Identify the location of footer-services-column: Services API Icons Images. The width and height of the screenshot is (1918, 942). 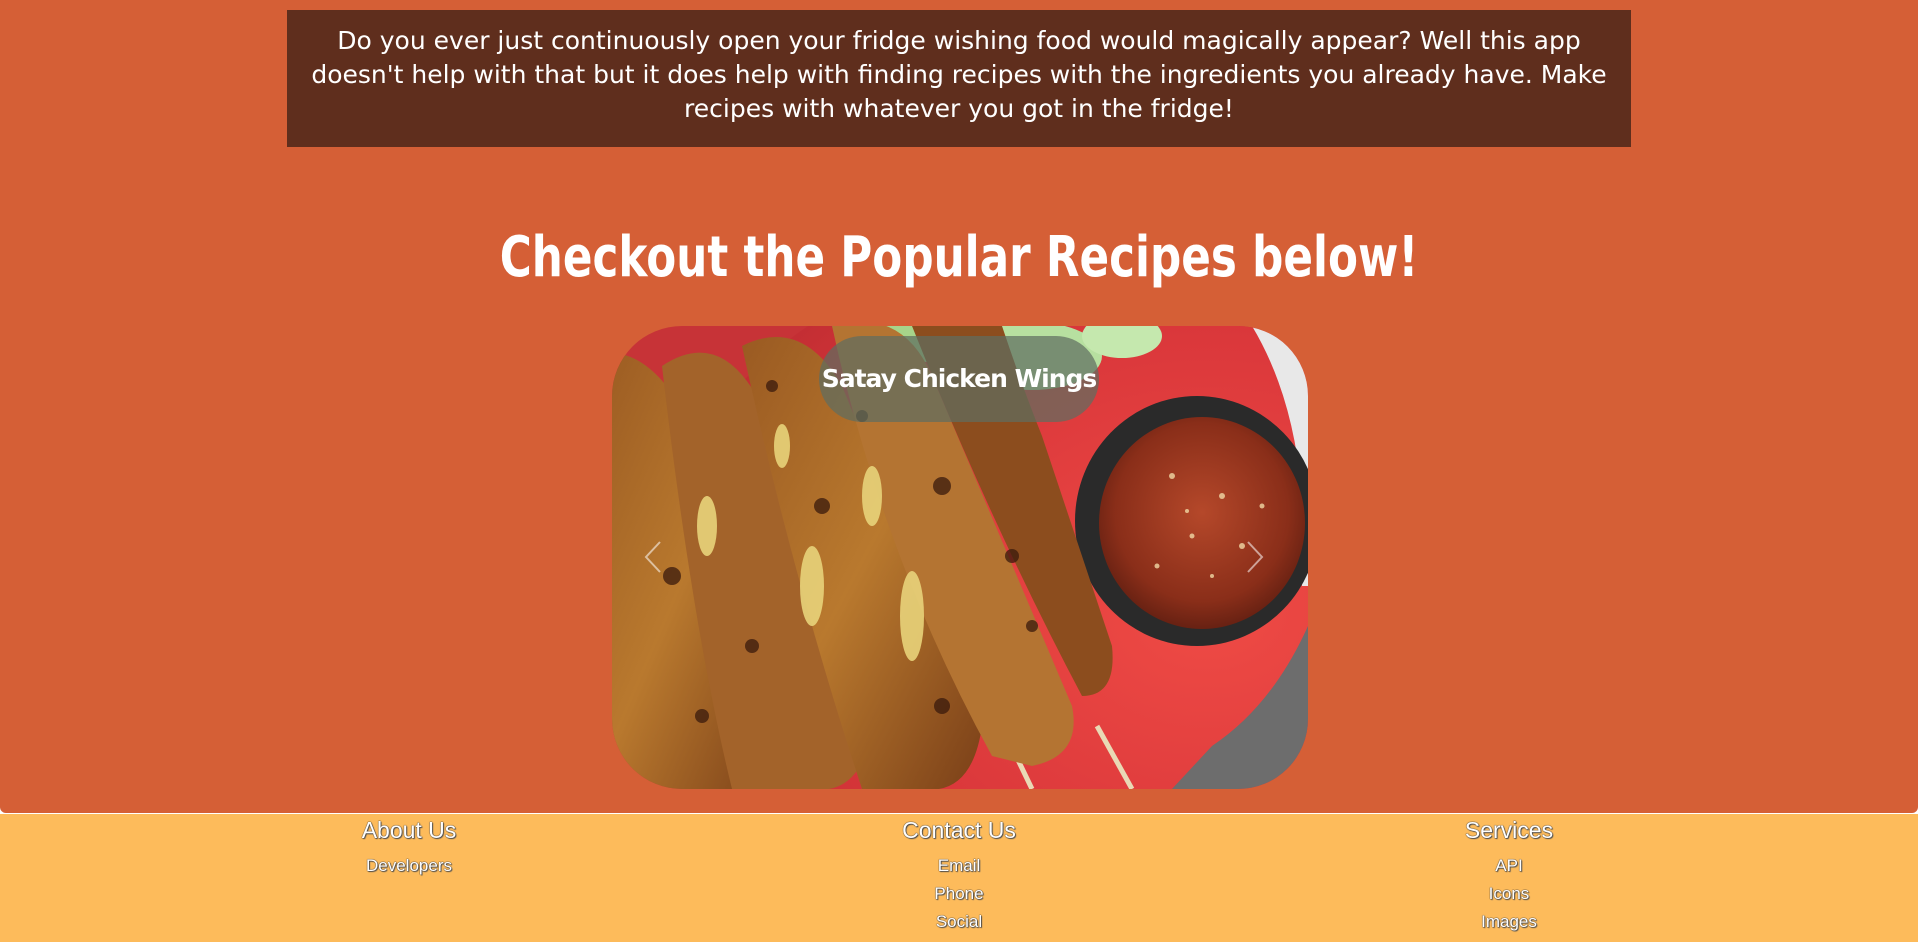
(1509, 875).